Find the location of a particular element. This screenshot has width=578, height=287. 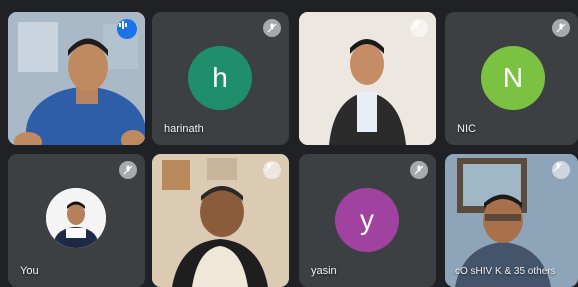

avatar is located at coordinates (76, 218).